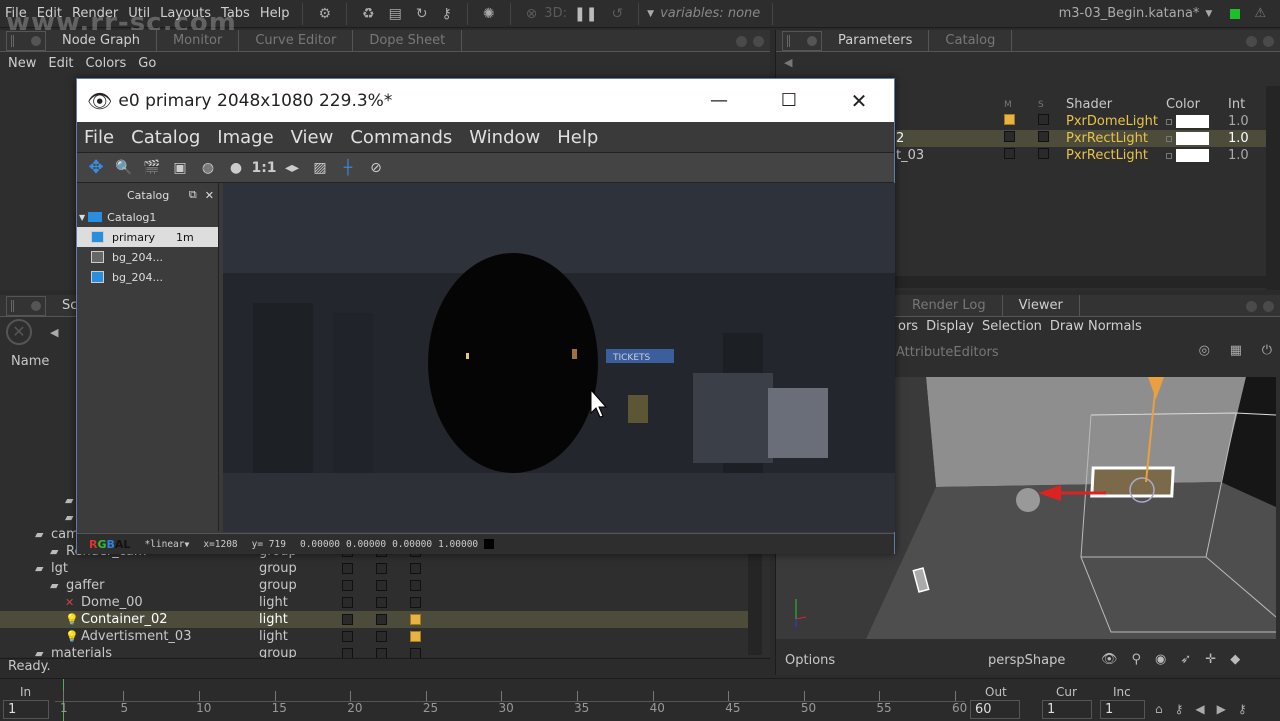  What do you see at coordinates (949, 305) in the screenshot?
I see `tab-render-log: Render Log` at bounding box center [949, 305].